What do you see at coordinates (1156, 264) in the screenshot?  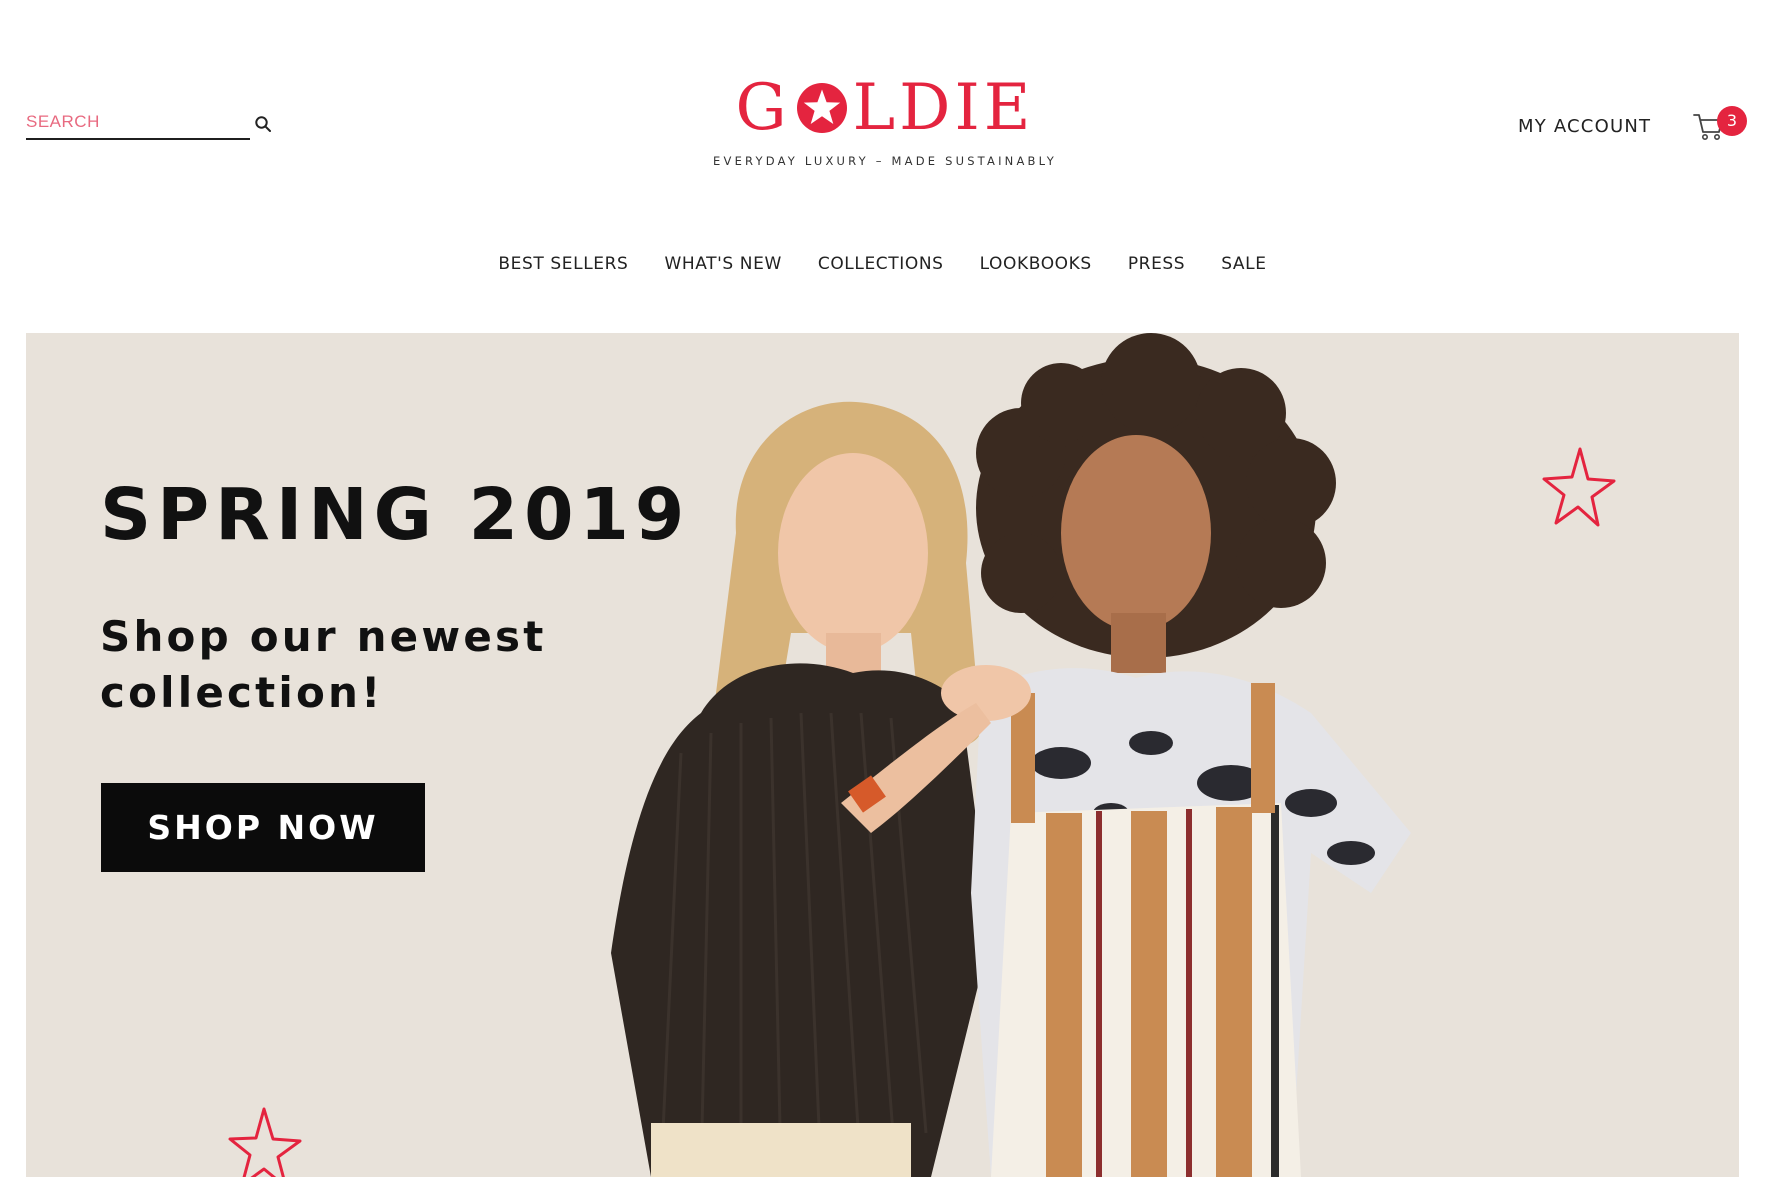 I see `nav-item-press: PRESS` at bounding box center [1156, 264].